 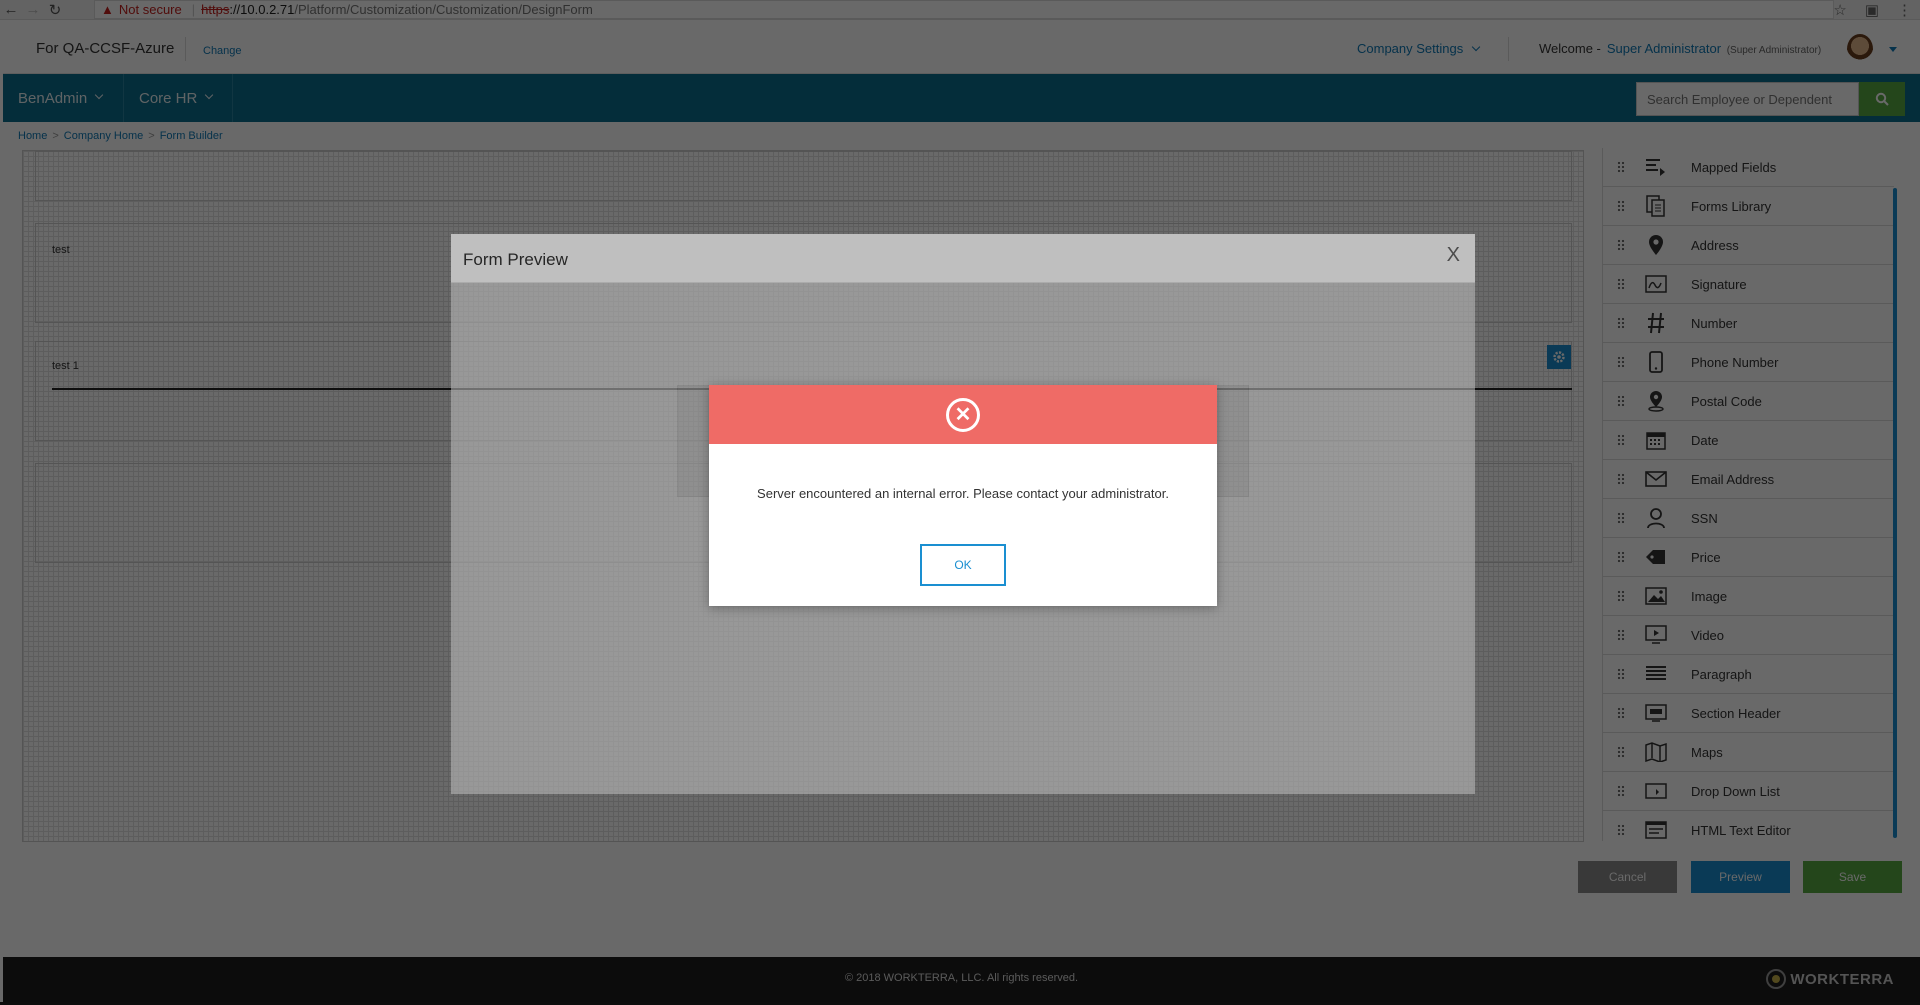 What do you see at coordinates (963, 565) in the screenshot?
I see `ok-button: OK` at bounding box center [963, 565].